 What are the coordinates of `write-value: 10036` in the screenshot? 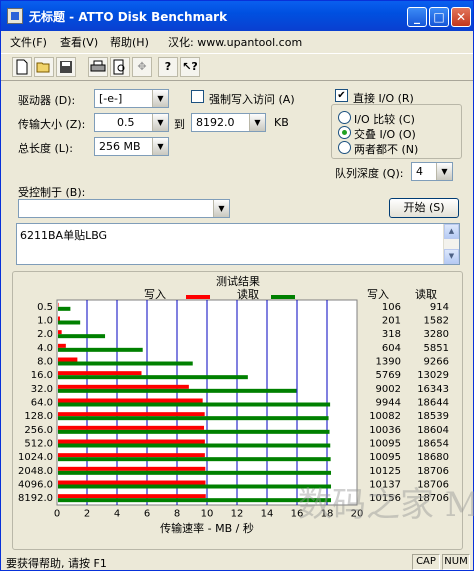 It's located at (385, 430).